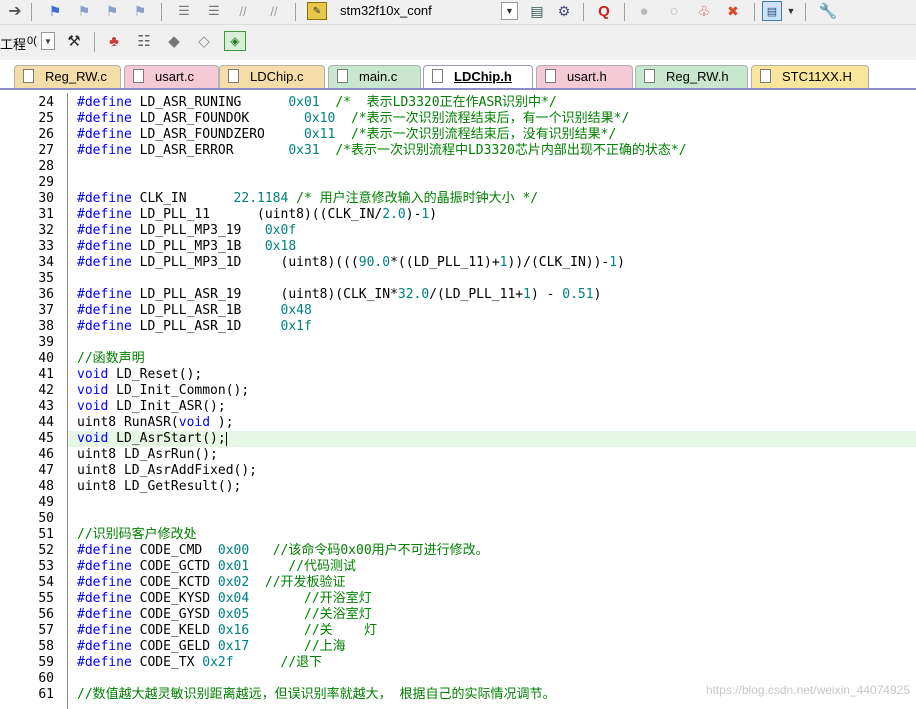 The width and height of the screenshot is (916, 709). I want to click on code-comment: //函数声明, so click(111, 358).